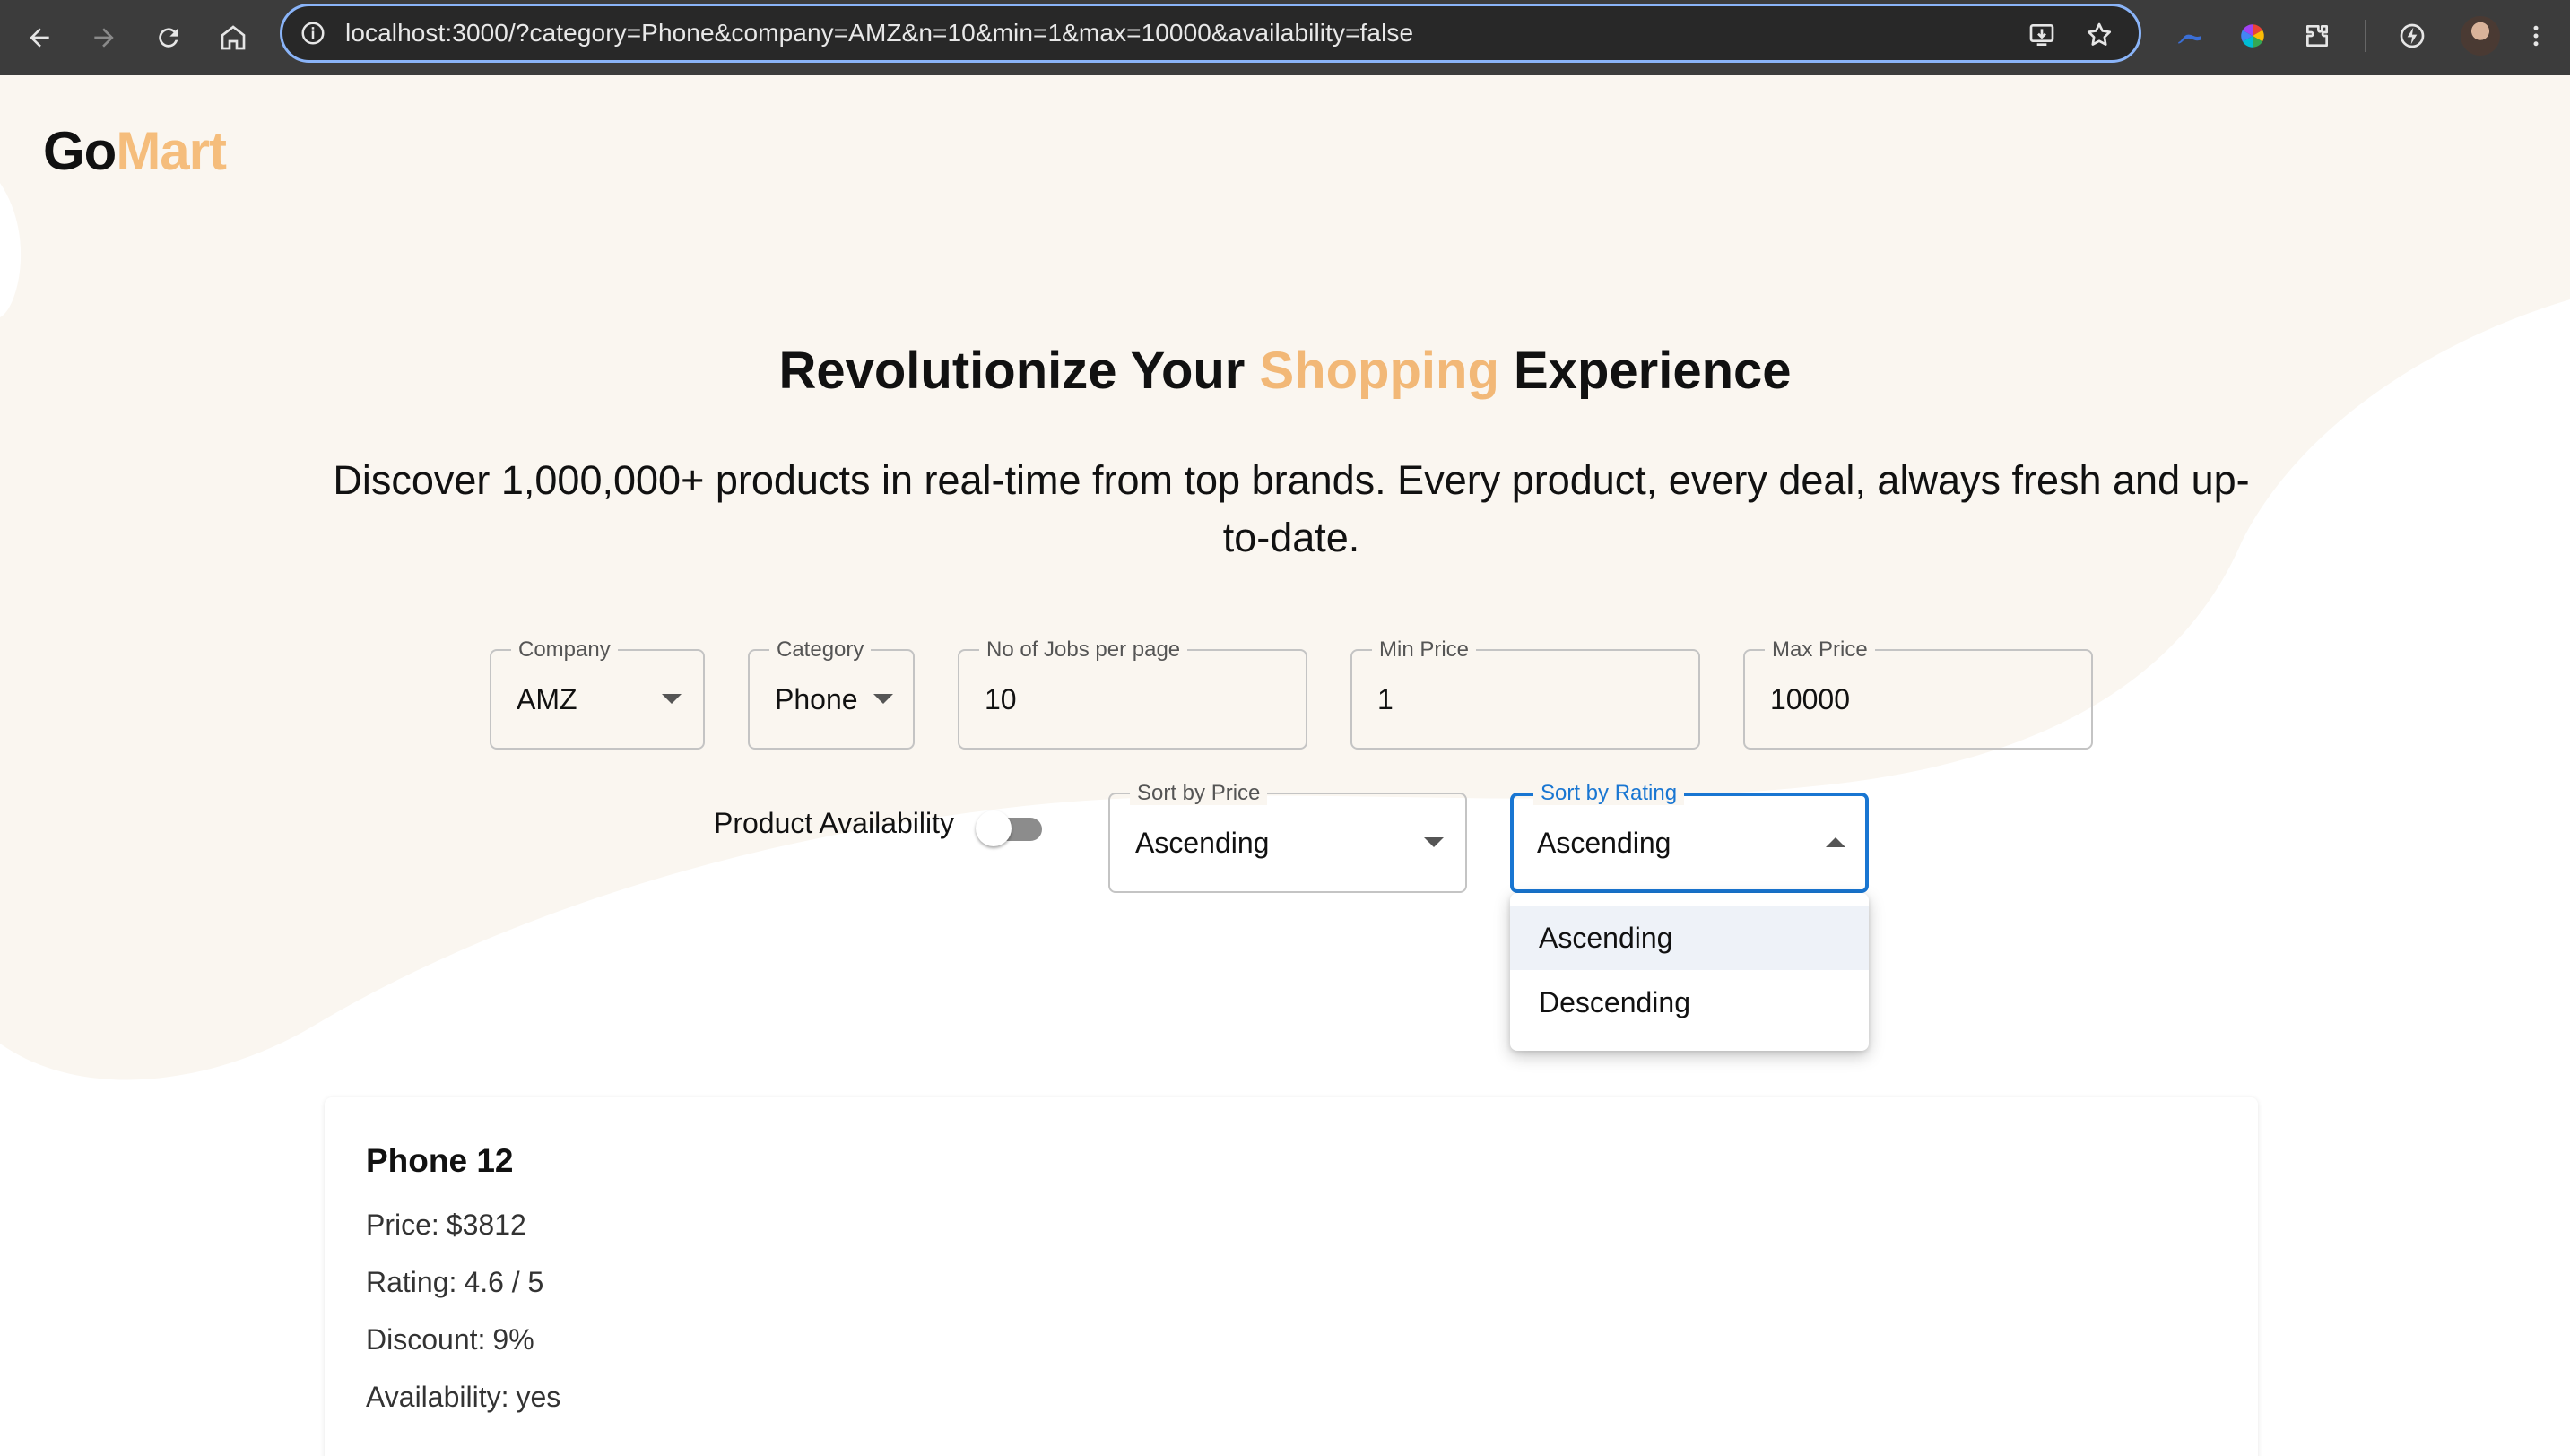  What do you see at coordinates (1287, 837) in the screenshot?
I see `sort-price-select: Sort by Price Ascending` at bounding box center [1287, 837].